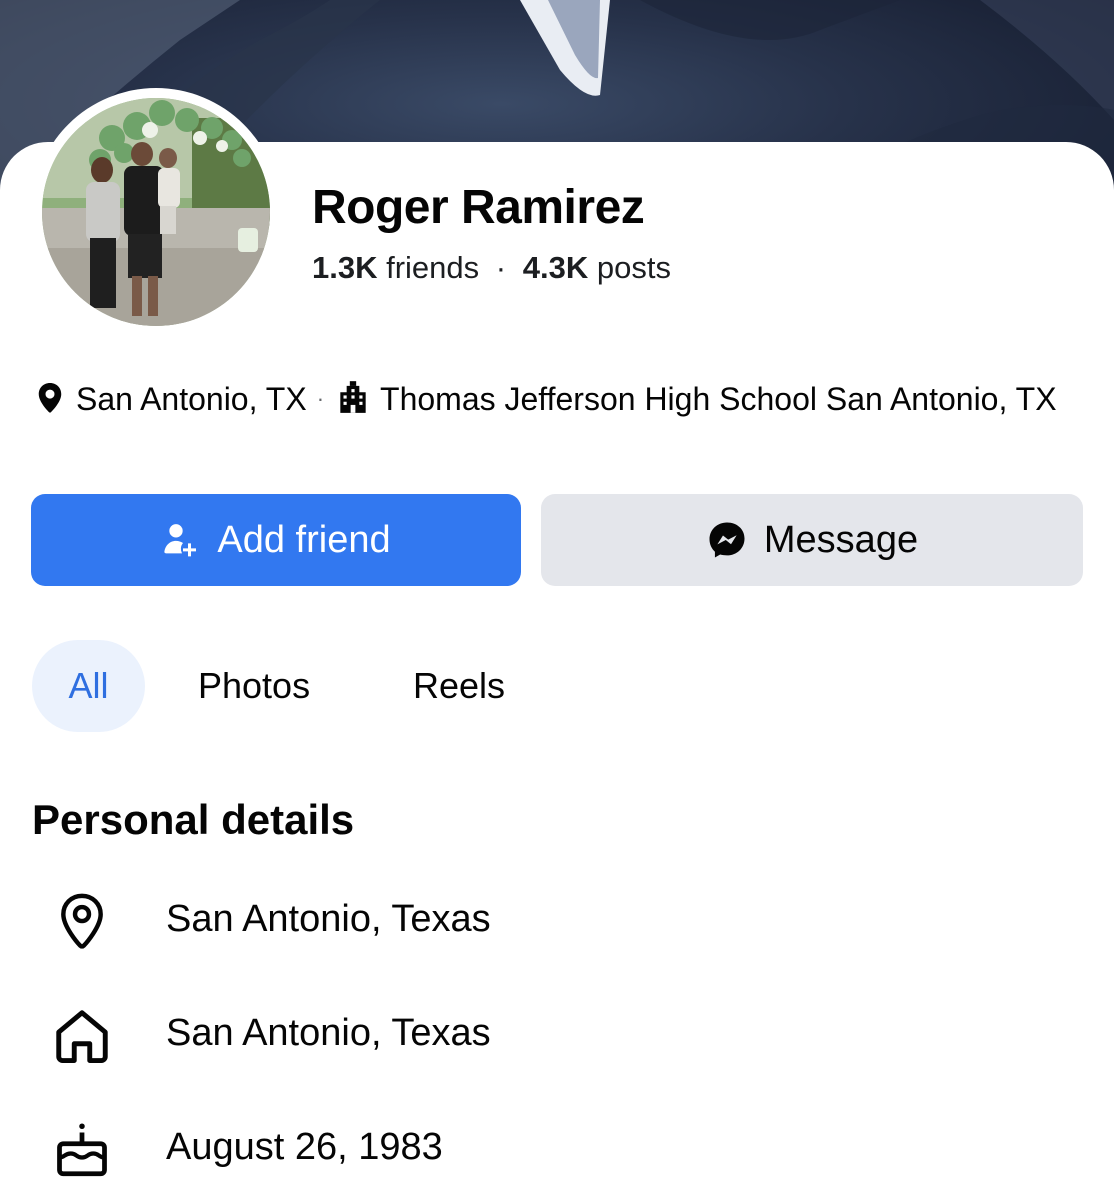  What do you see at coordinates (328, 919) in the screenshot?
I see `detail-current-city-text: San Antonio, Texas` at bounding box center [328, 919].